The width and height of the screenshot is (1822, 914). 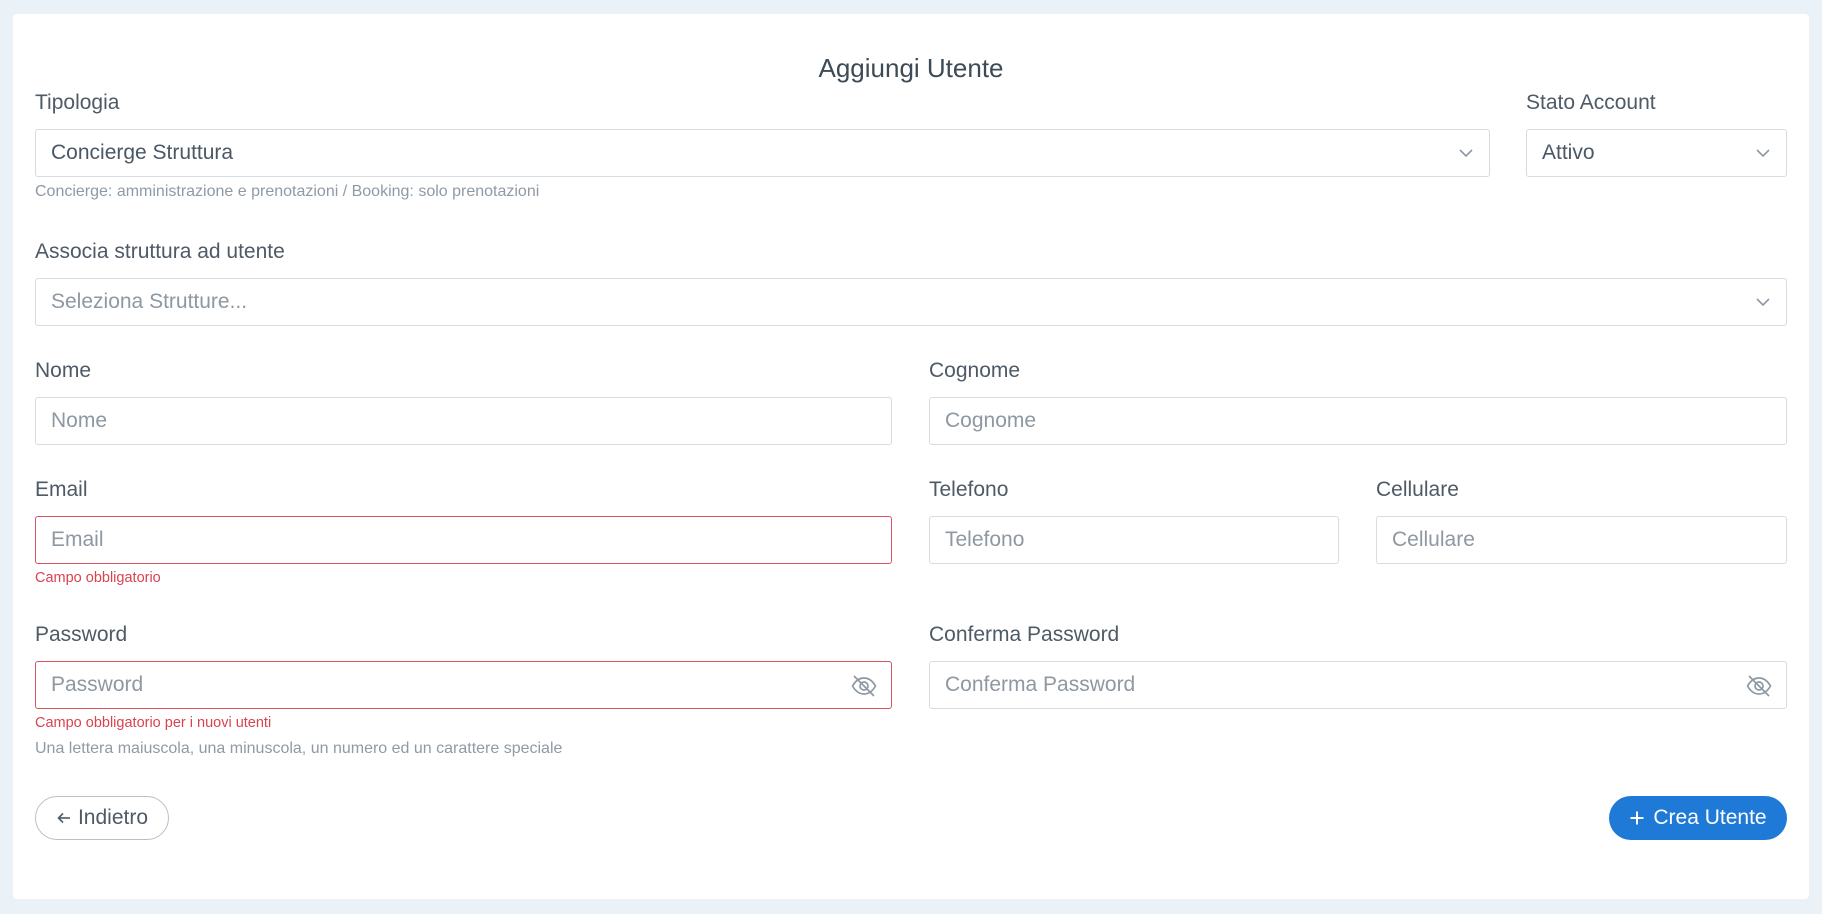 I want to click on page-title: Aggiungi Utente, so click(x=911, y=68).